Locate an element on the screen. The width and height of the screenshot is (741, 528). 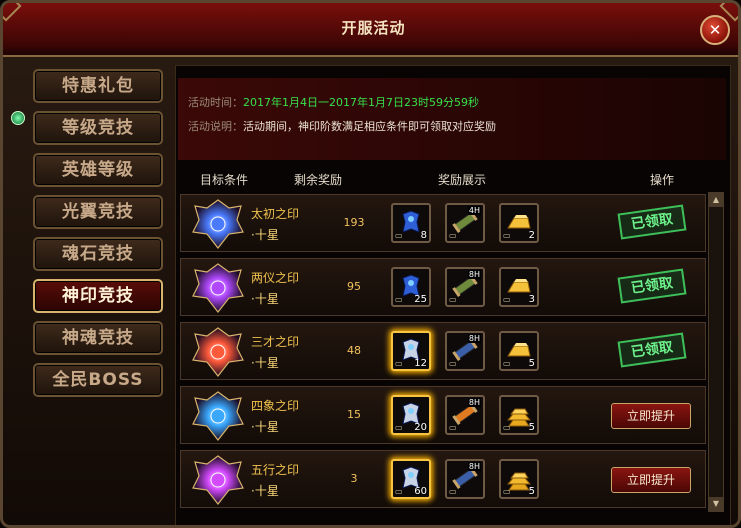
reward-slot: ▭ 8 is located at coordinates (411, 223).